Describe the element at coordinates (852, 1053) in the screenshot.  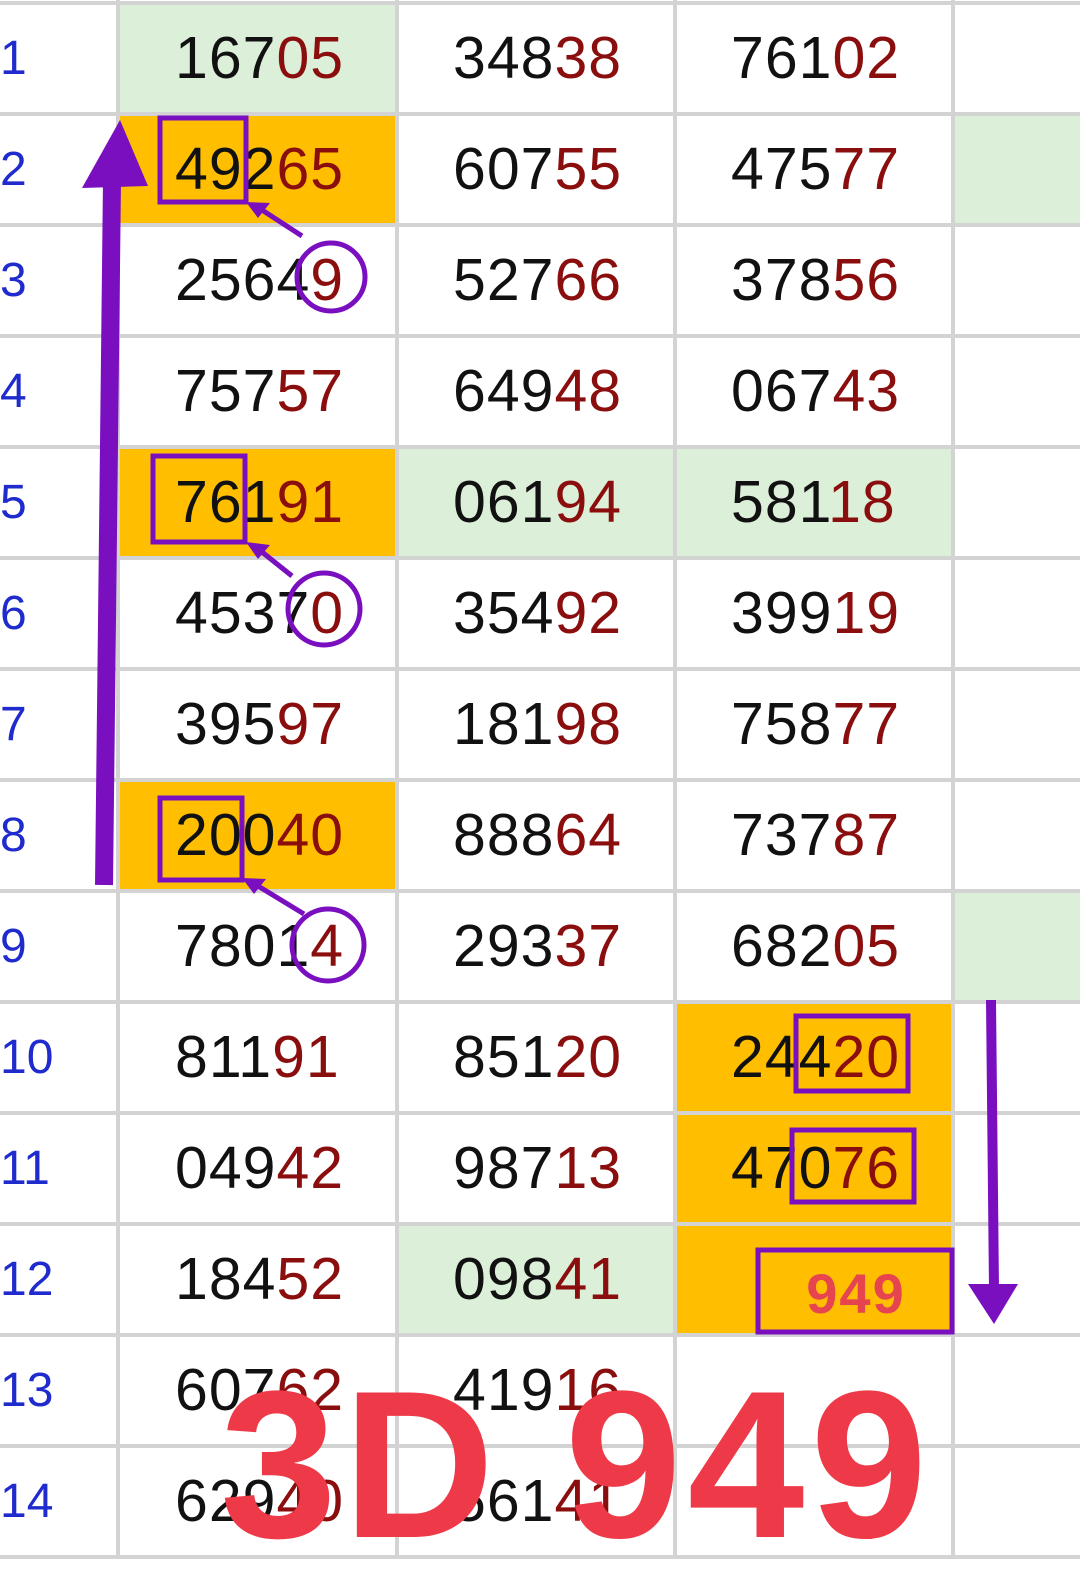
I see `box-row10` at that location.